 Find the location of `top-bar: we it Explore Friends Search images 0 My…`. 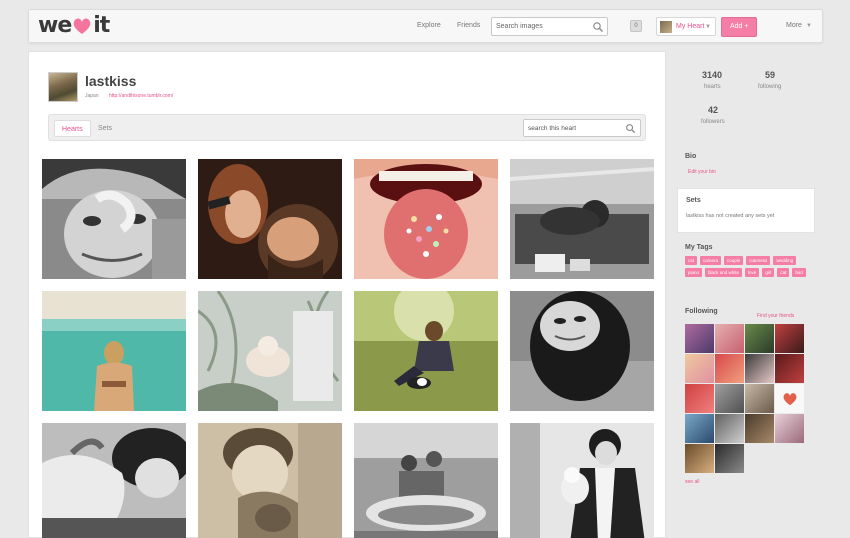

top-bar: we it Explore Friends Search images 0 My… is located at coordinates (425, 26).